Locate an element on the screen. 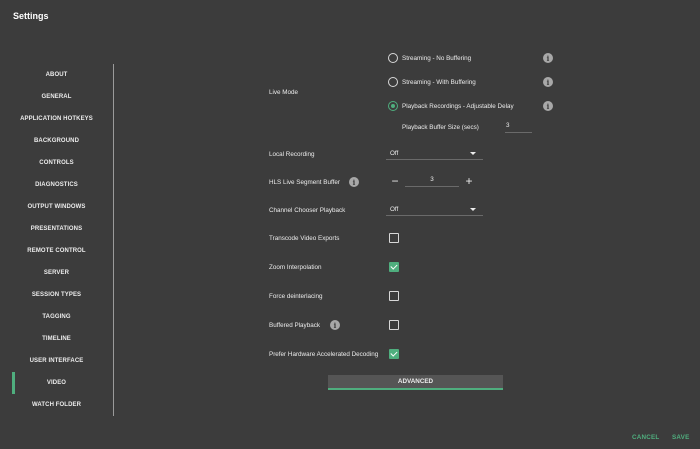 The height and width of the screenshot is (449, 700). local-recording-label: Local Recording is located at coordinates (292, 154).